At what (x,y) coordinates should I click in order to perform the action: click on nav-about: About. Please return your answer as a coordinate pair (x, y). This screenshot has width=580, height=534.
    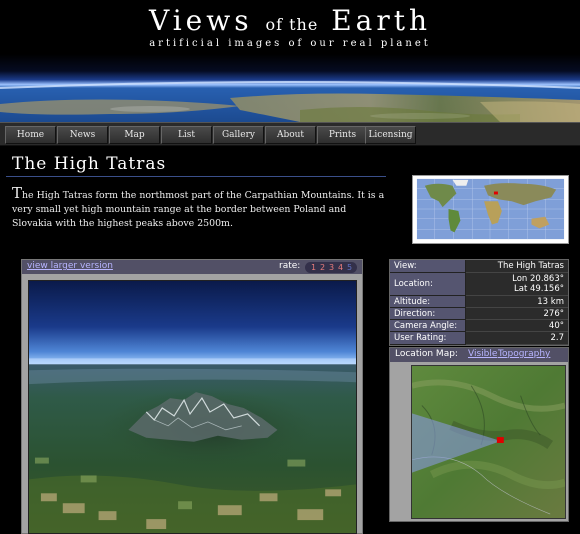
    Looking at the image, I should click on (290, 135).